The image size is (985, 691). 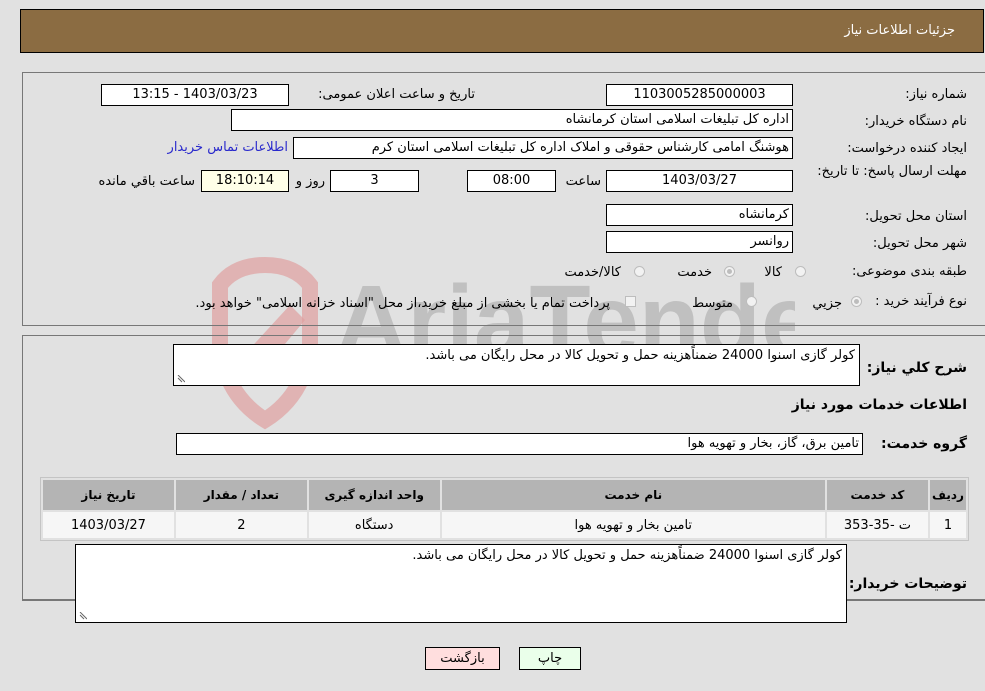 I want to click on col-header-need-date: تاریخ نیاز, so click(x=108, y=495).